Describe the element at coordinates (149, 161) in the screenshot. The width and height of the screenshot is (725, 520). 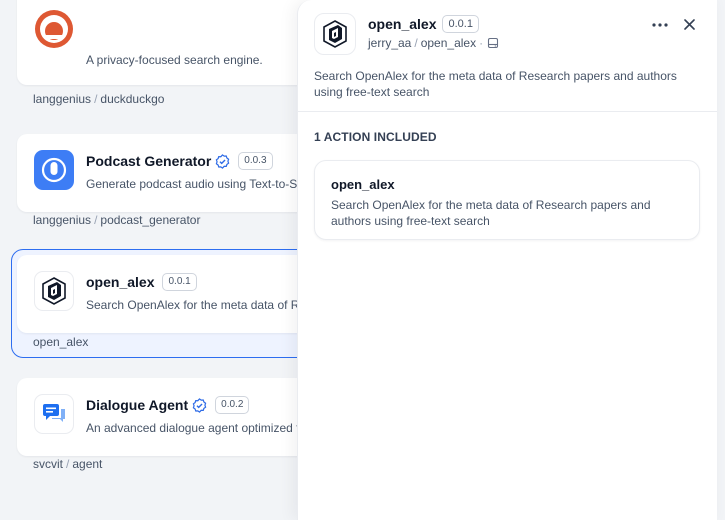
I see `plugin-name-text: Podcast Generator` at that location.